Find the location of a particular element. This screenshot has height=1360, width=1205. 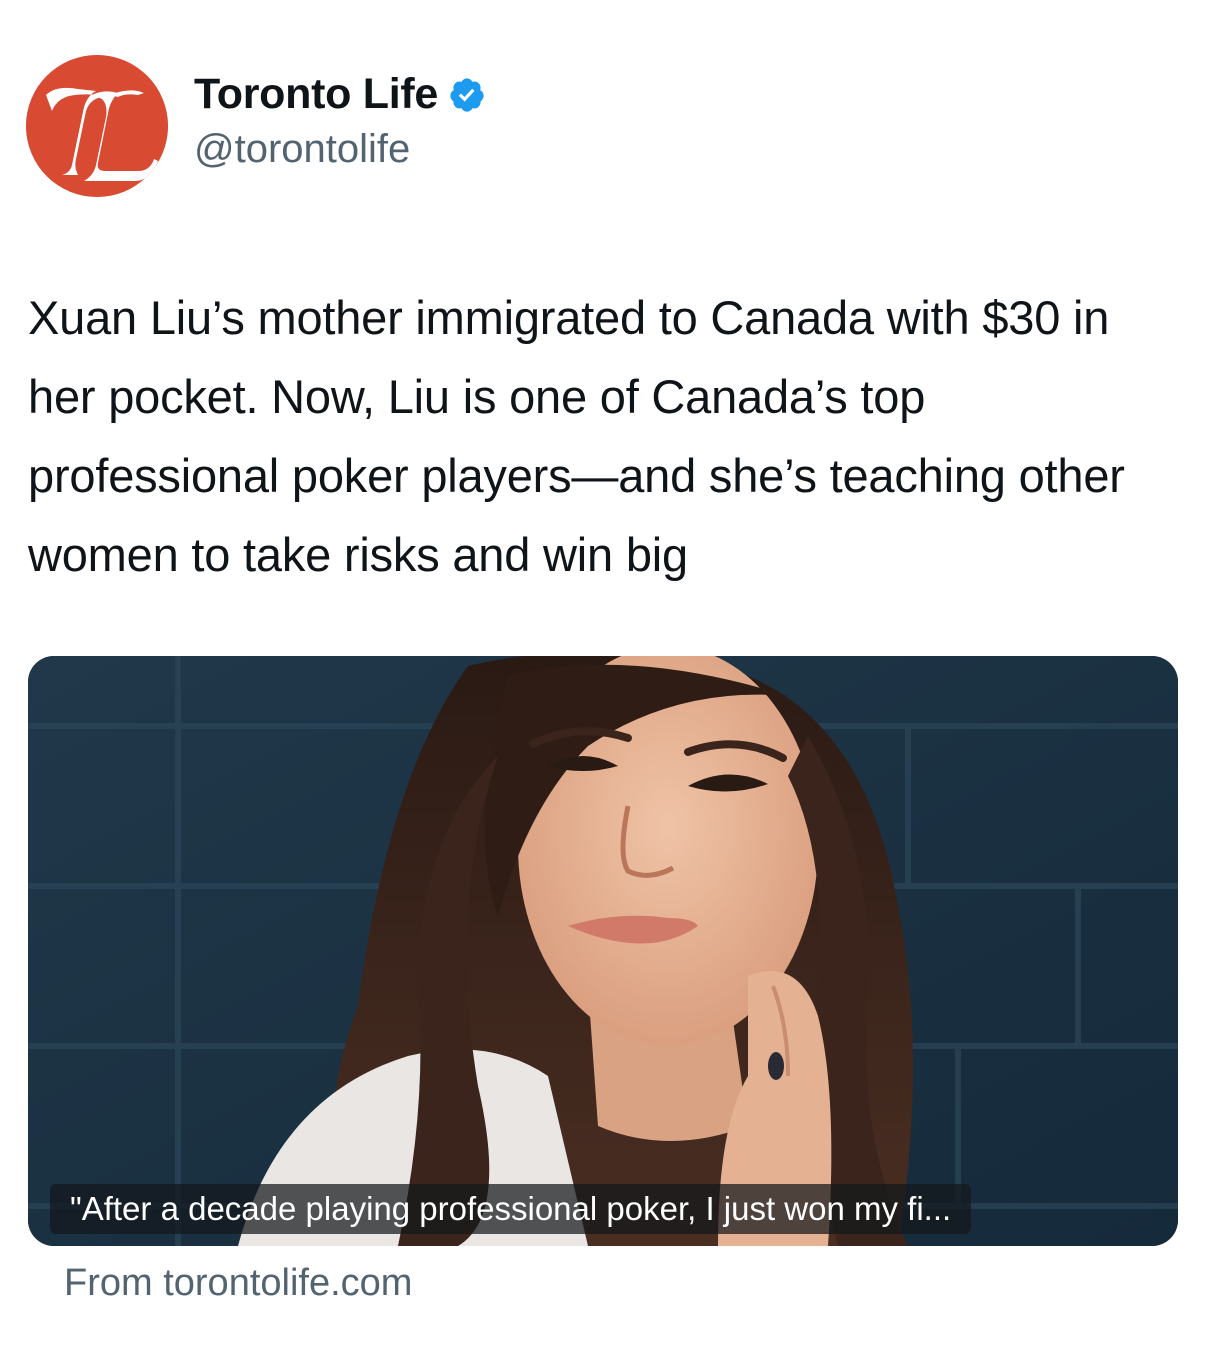

account-names: Toronto Life @torontolife is located at coordinates (340, 120).